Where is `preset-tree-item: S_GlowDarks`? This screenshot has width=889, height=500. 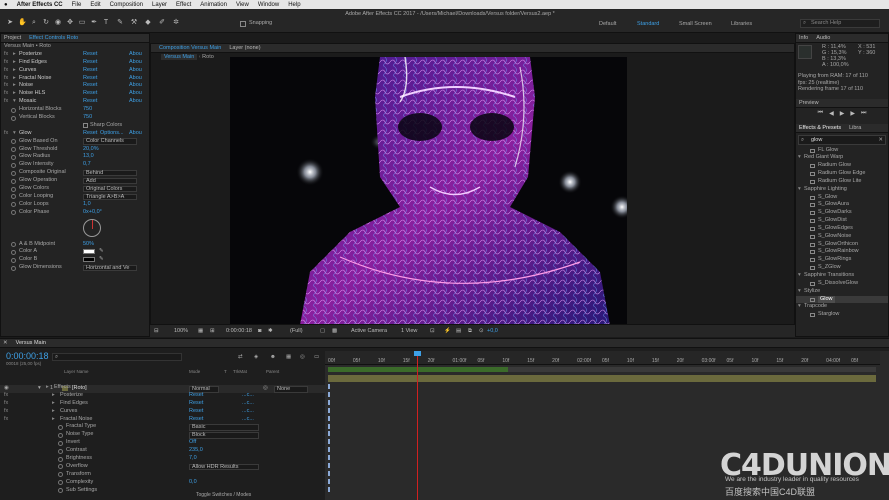 preset-tree-item: S_GlowDarks is located at coordinates (842, 213).